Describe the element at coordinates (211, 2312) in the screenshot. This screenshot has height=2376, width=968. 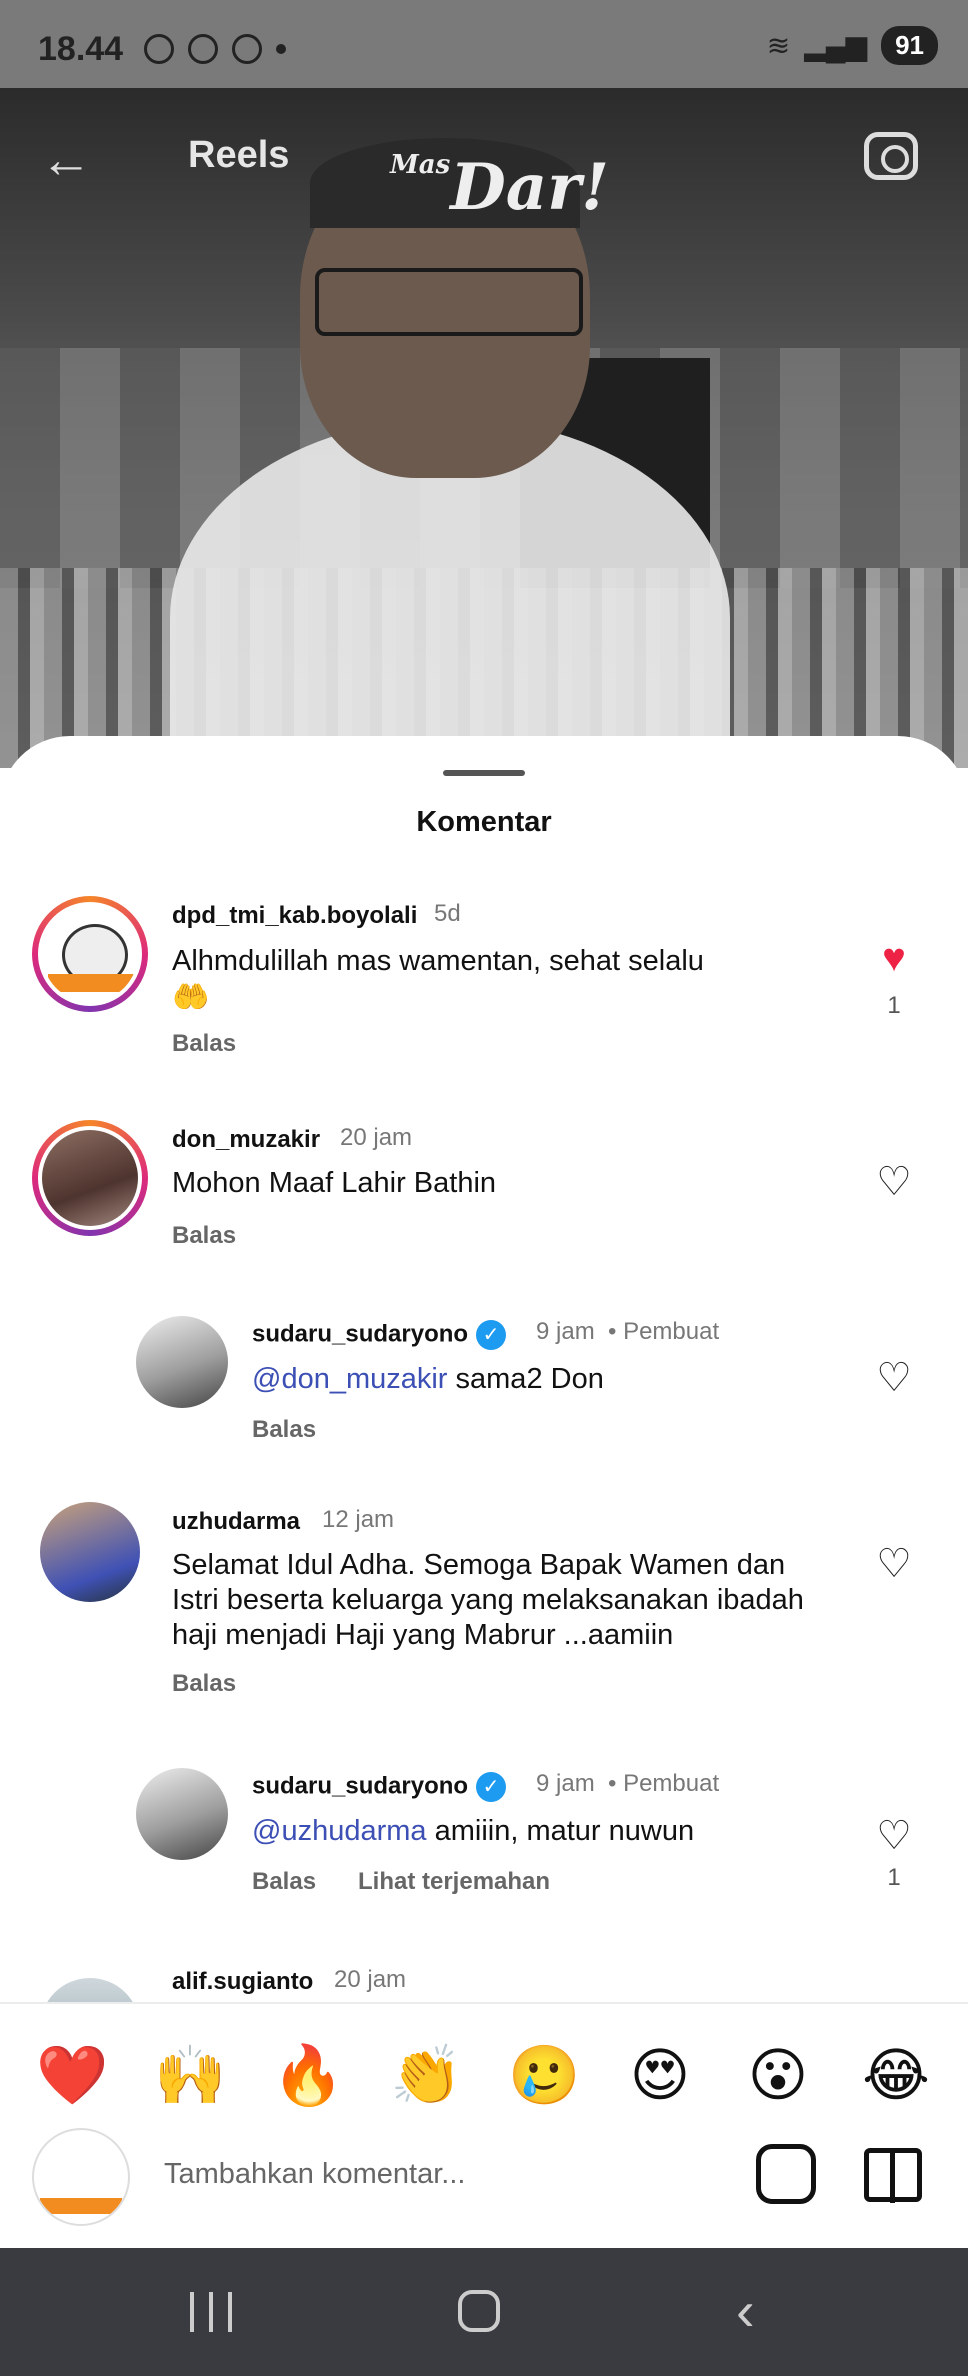
I see `recent-apps-icon` at that location.